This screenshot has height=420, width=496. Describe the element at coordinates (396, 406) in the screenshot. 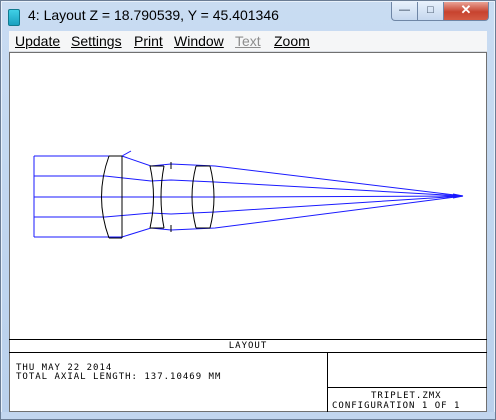

I see `configuration-text: CONFIGURATION 1 OF 1` at that location.